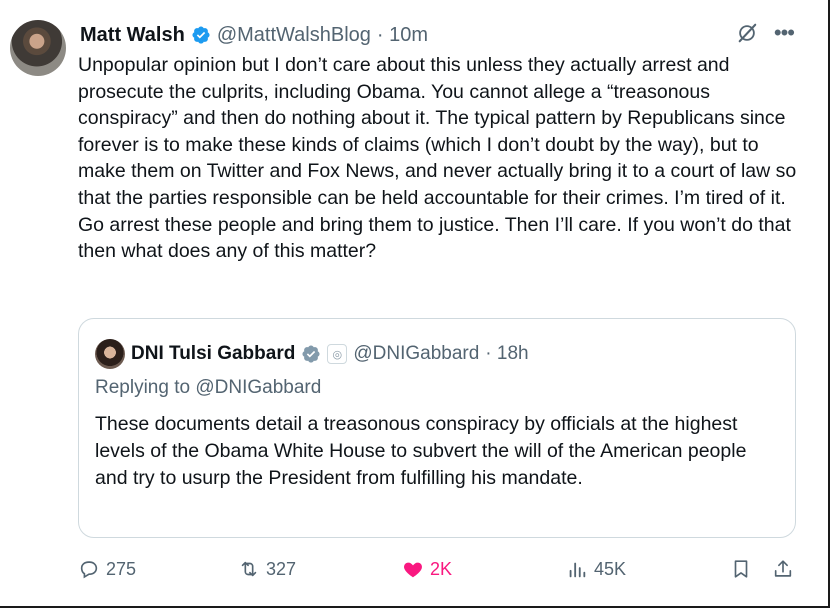 The image size is (840, 610). Describe the element at coordinates (440, 35) in the screenshot. I see `tweet-header: Matt Walsh @MattWalshBlog · 10m` at that location.